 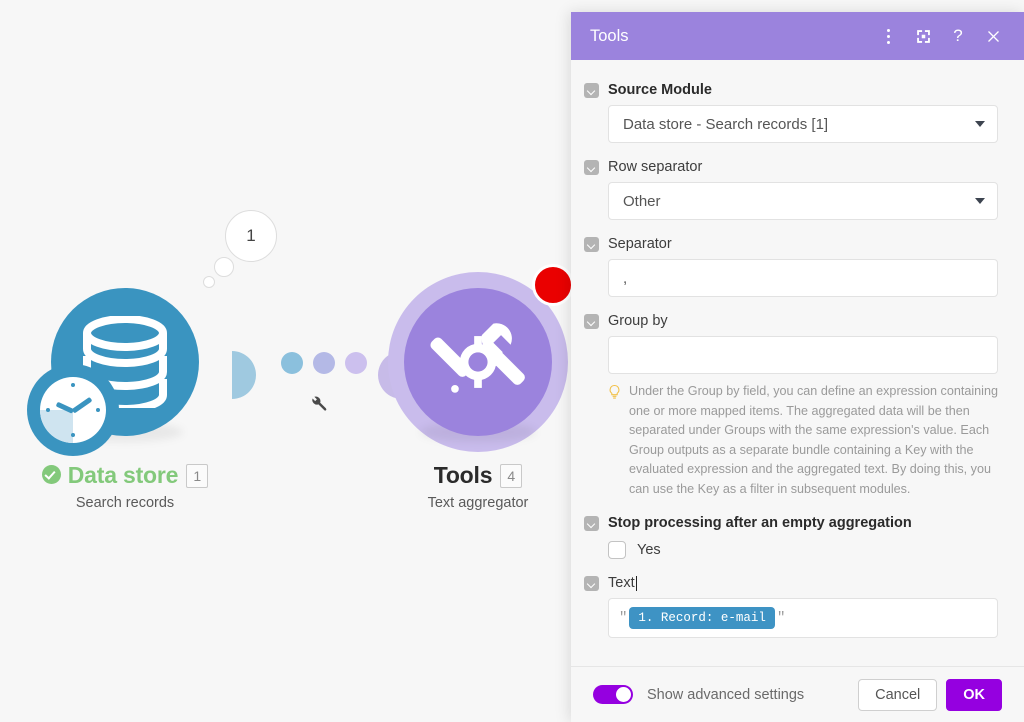 What do you see at coordinates (803, 618) in the screenshot?
I see `text-token-input: " 1. Record: e-mail "` at bounding box center [803, 618].